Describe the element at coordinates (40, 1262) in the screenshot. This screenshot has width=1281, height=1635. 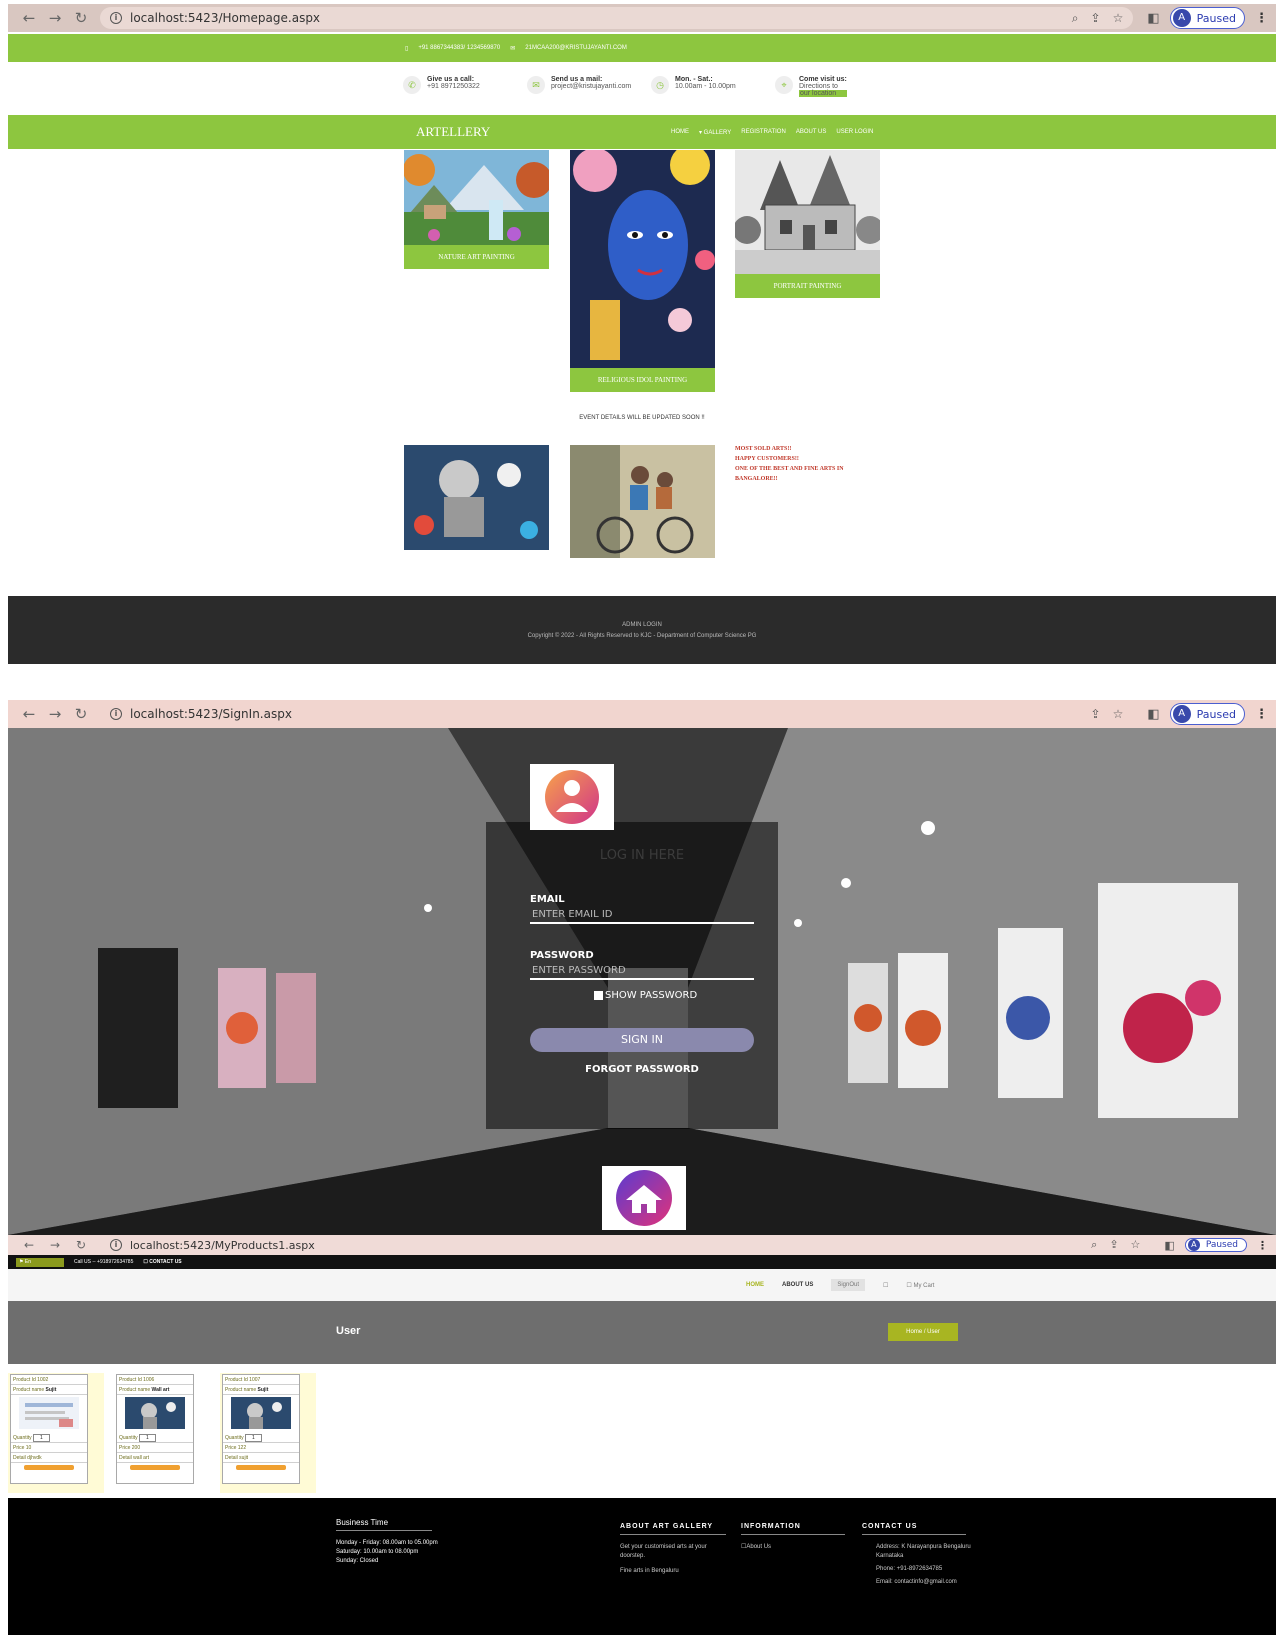
I see `language-select: ⚑ En` at that location.